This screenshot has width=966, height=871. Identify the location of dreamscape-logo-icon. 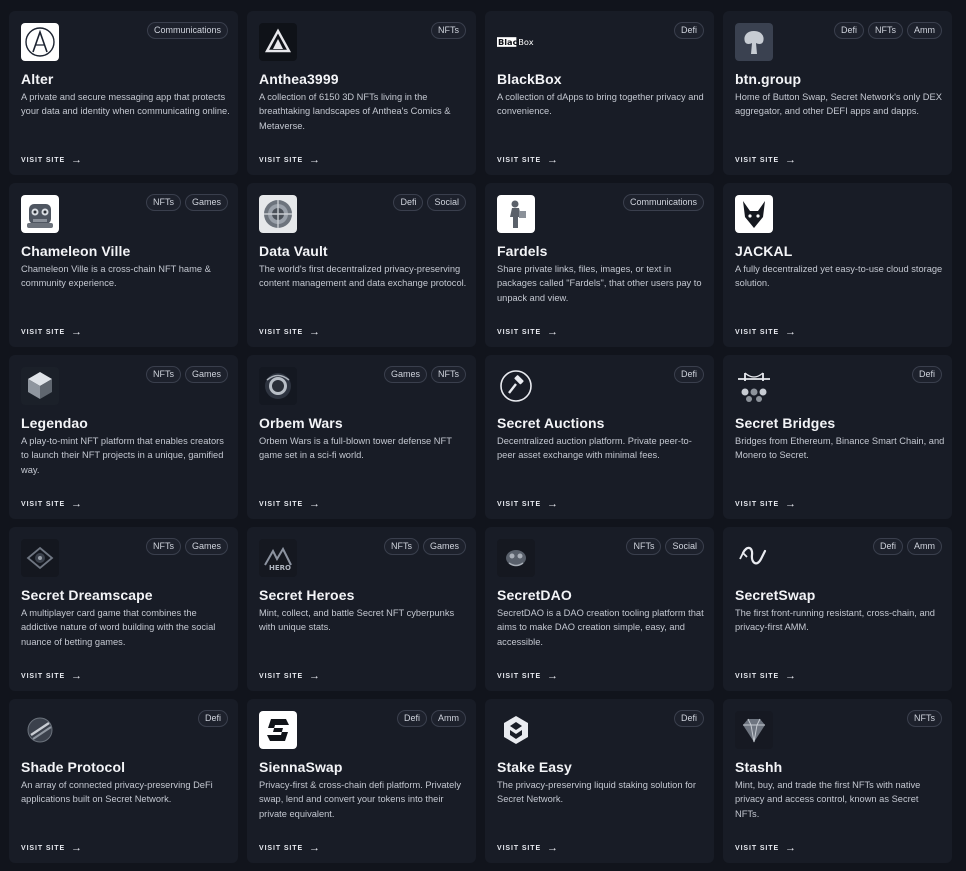
(40, 558).